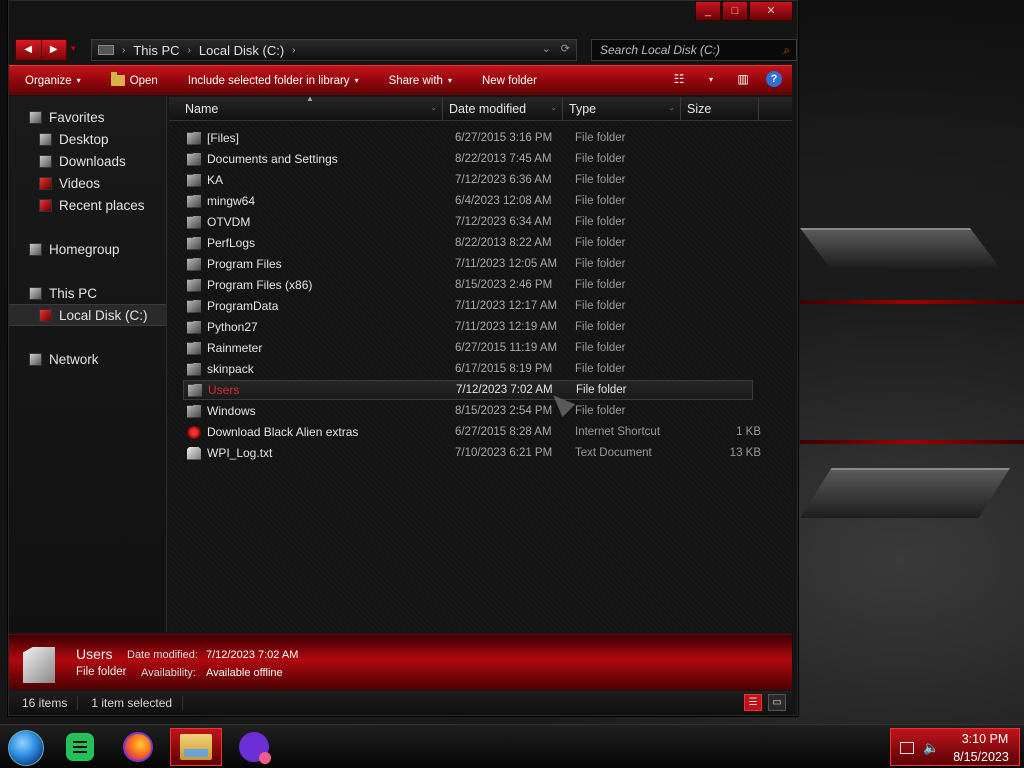  Describe the element at coordinates (243, 306) in the screenshot. I see `file-name: ProgramData` at that location.